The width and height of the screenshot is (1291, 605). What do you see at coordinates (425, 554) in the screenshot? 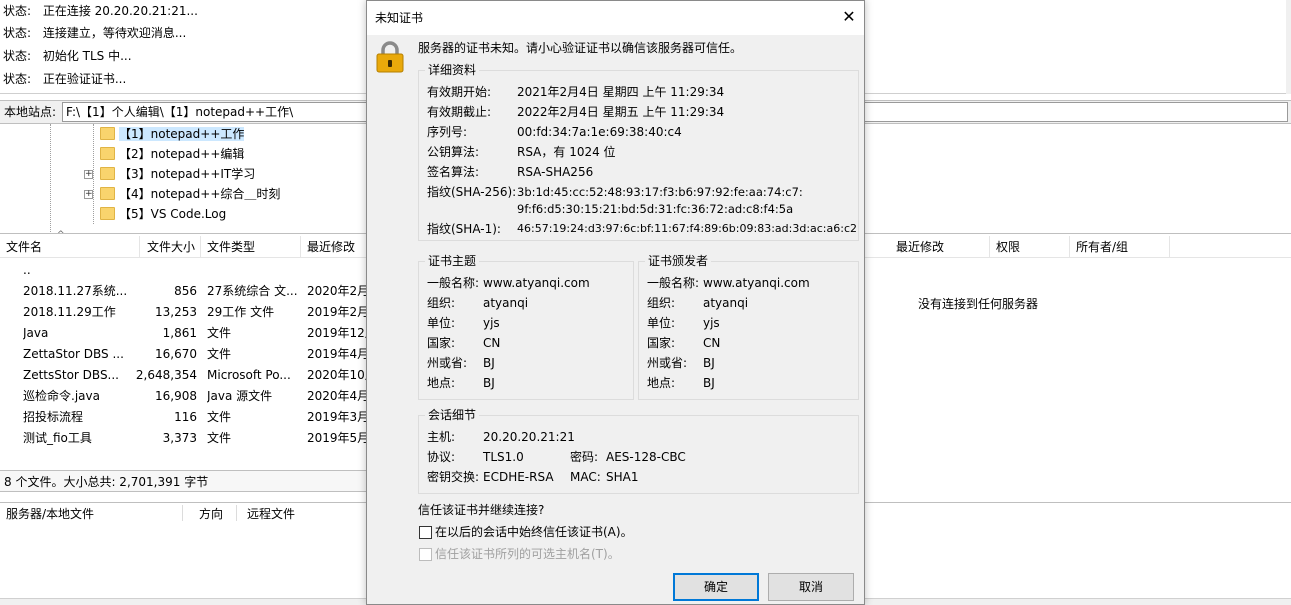
I see `trust-hostnames-checkbox` at bounding box center [425, 554].